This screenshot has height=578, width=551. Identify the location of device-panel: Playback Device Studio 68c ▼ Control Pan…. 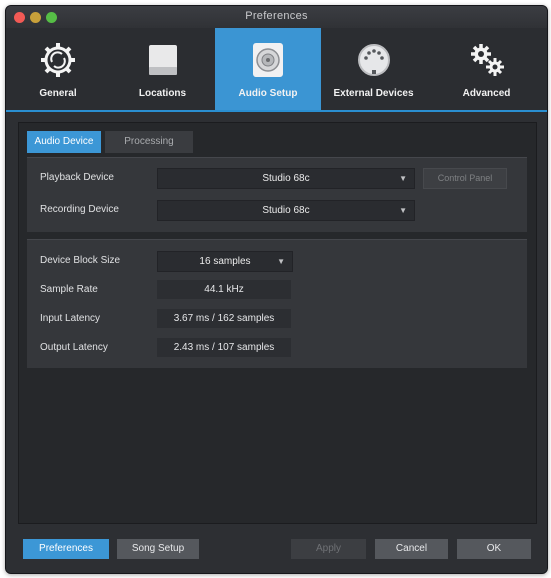
(277, 194).